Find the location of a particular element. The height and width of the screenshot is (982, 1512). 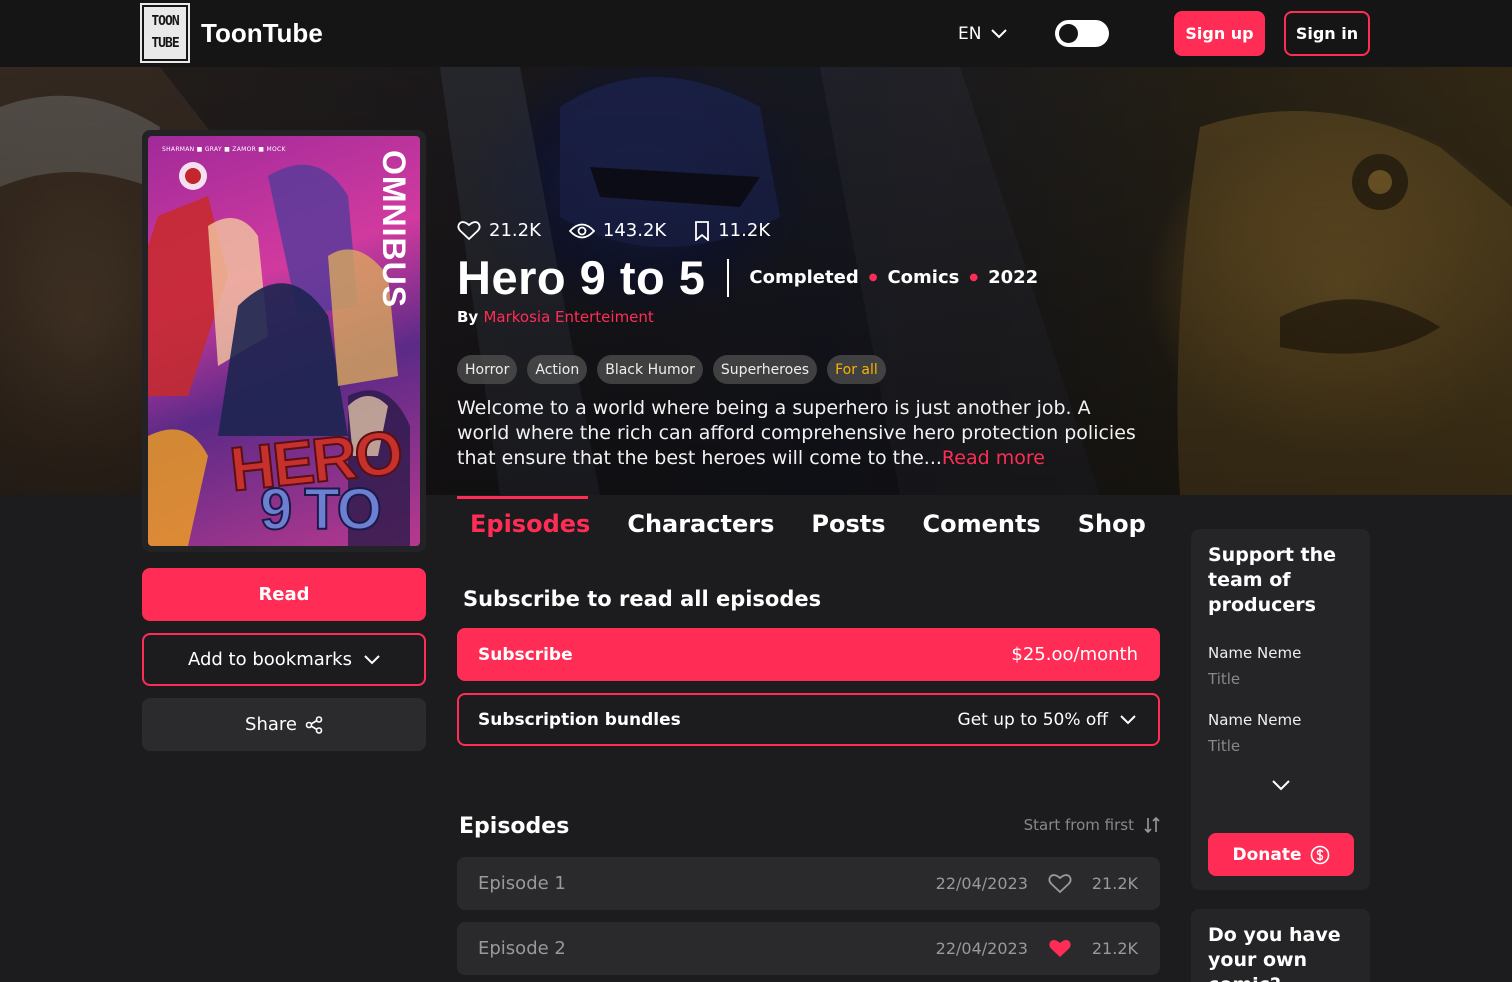

theme-toggle is located at coordinates (1082, 33).